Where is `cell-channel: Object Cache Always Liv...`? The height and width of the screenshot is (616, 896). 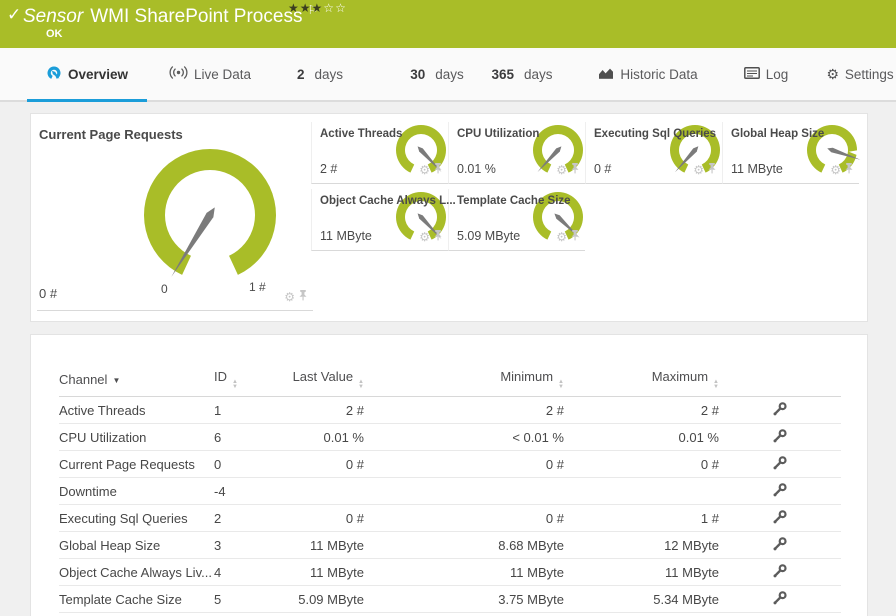 cell-channel: Object Cache Always Liv... is located at coordinates (136, 572).